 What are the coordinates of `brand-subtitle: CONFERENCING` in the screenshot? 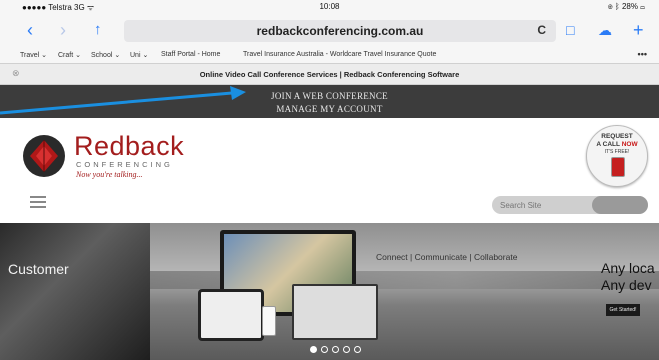 It's located at (124, 164).